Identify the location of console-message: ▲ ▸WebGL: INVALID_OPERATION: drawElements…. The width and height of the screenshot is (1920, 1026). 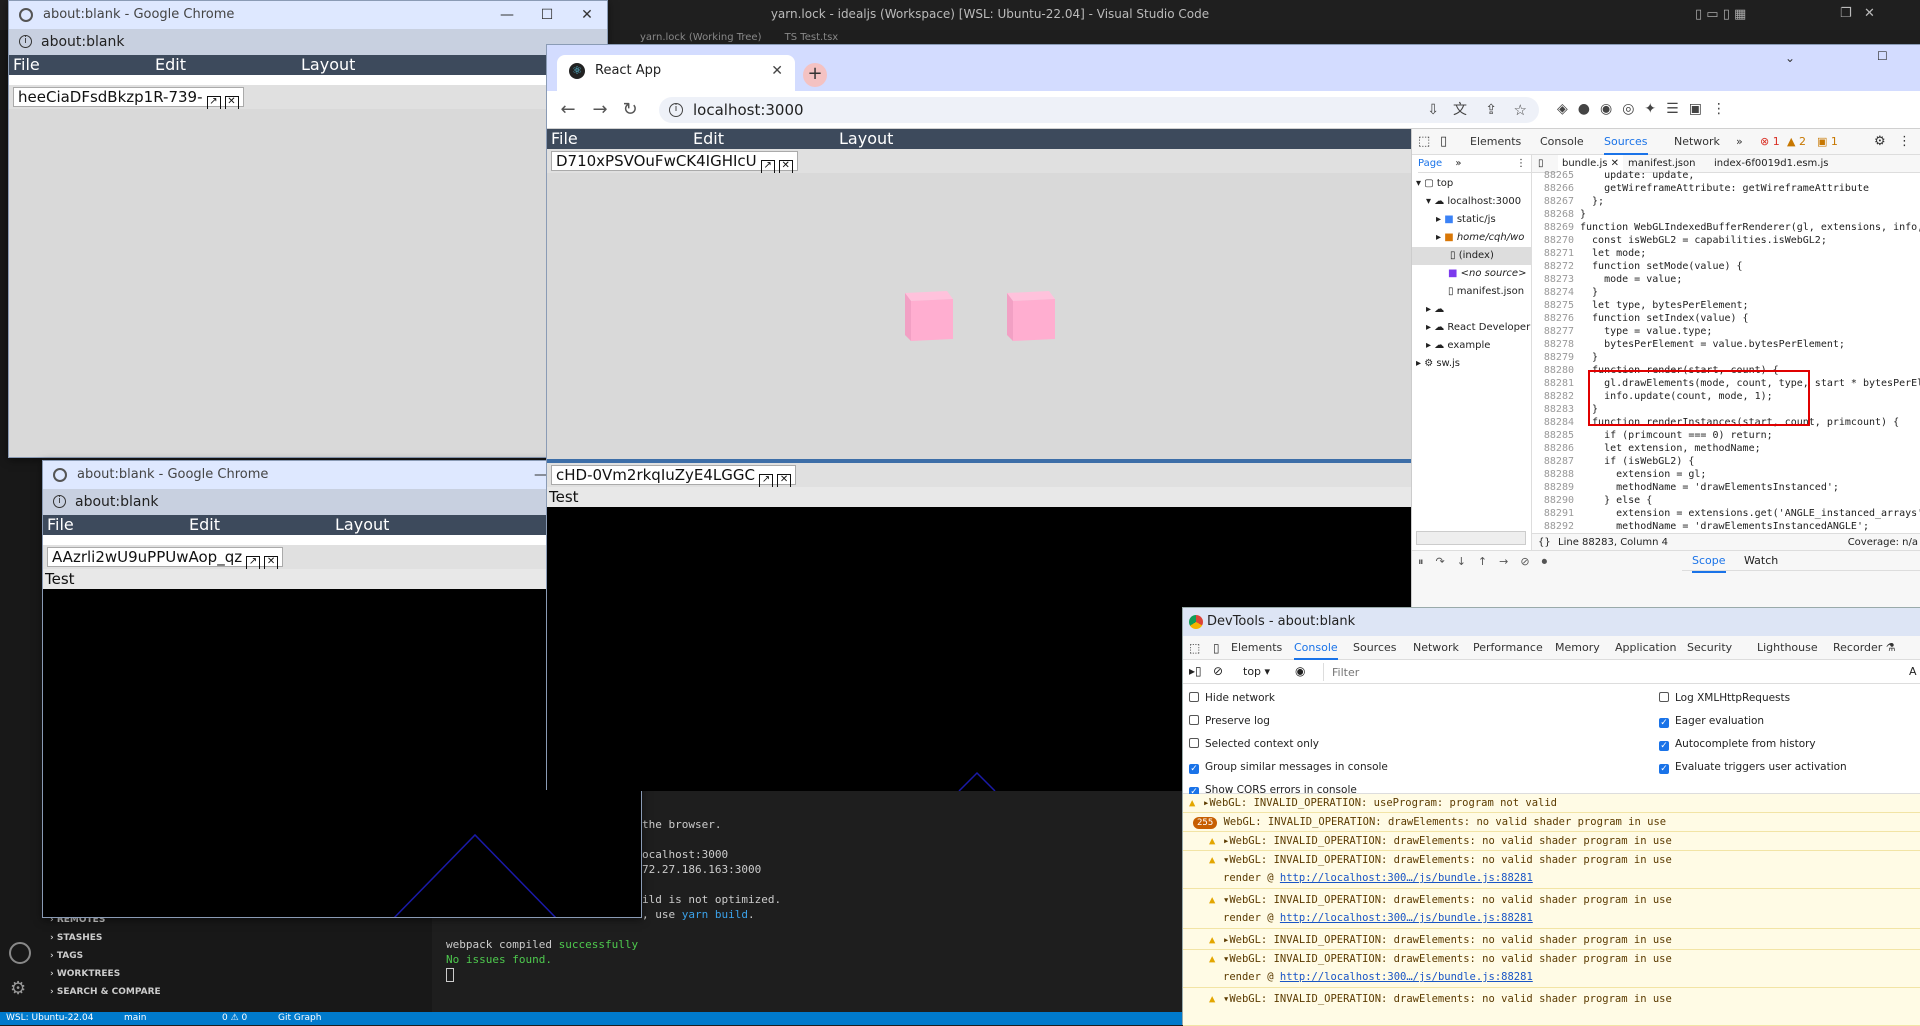
(1551, 940).